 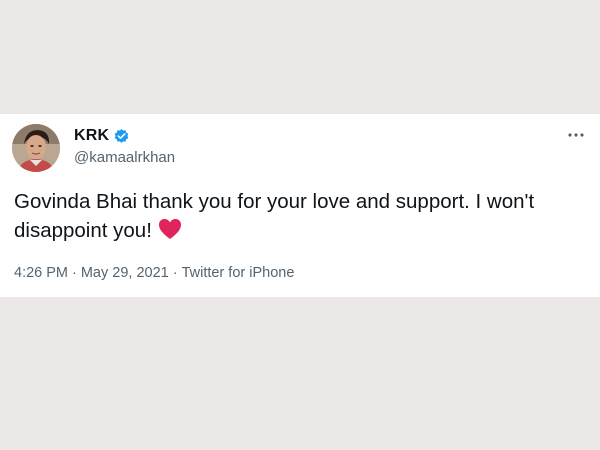 I want to click on avatar-image, so click(x=36, y=148).